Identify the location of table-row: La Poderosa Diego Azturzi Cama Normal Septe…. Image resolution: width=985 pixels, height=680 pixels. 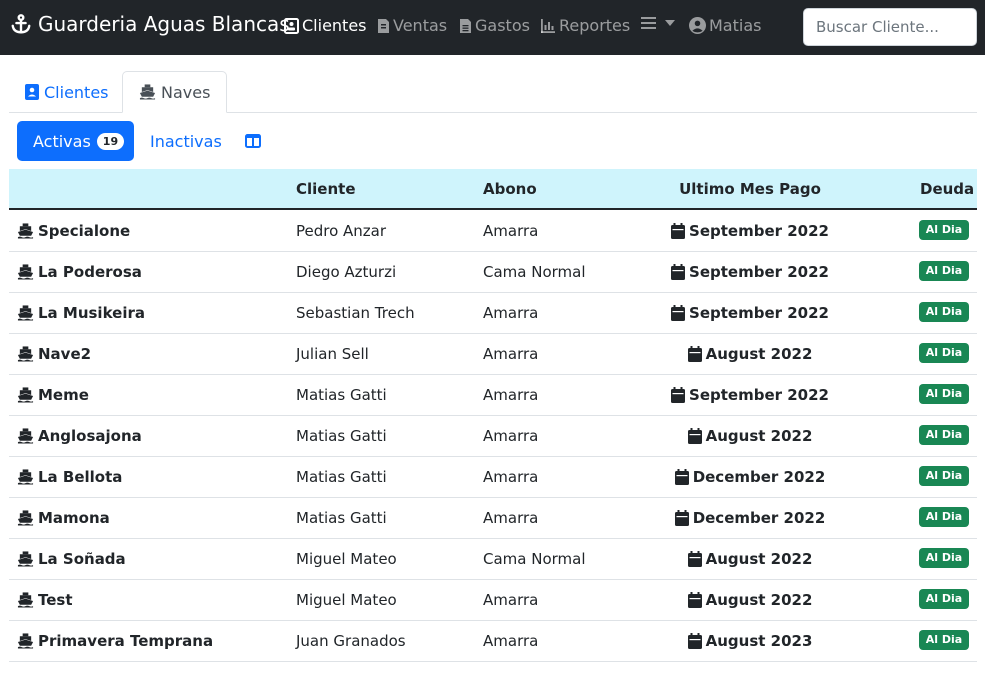
(493, 272).